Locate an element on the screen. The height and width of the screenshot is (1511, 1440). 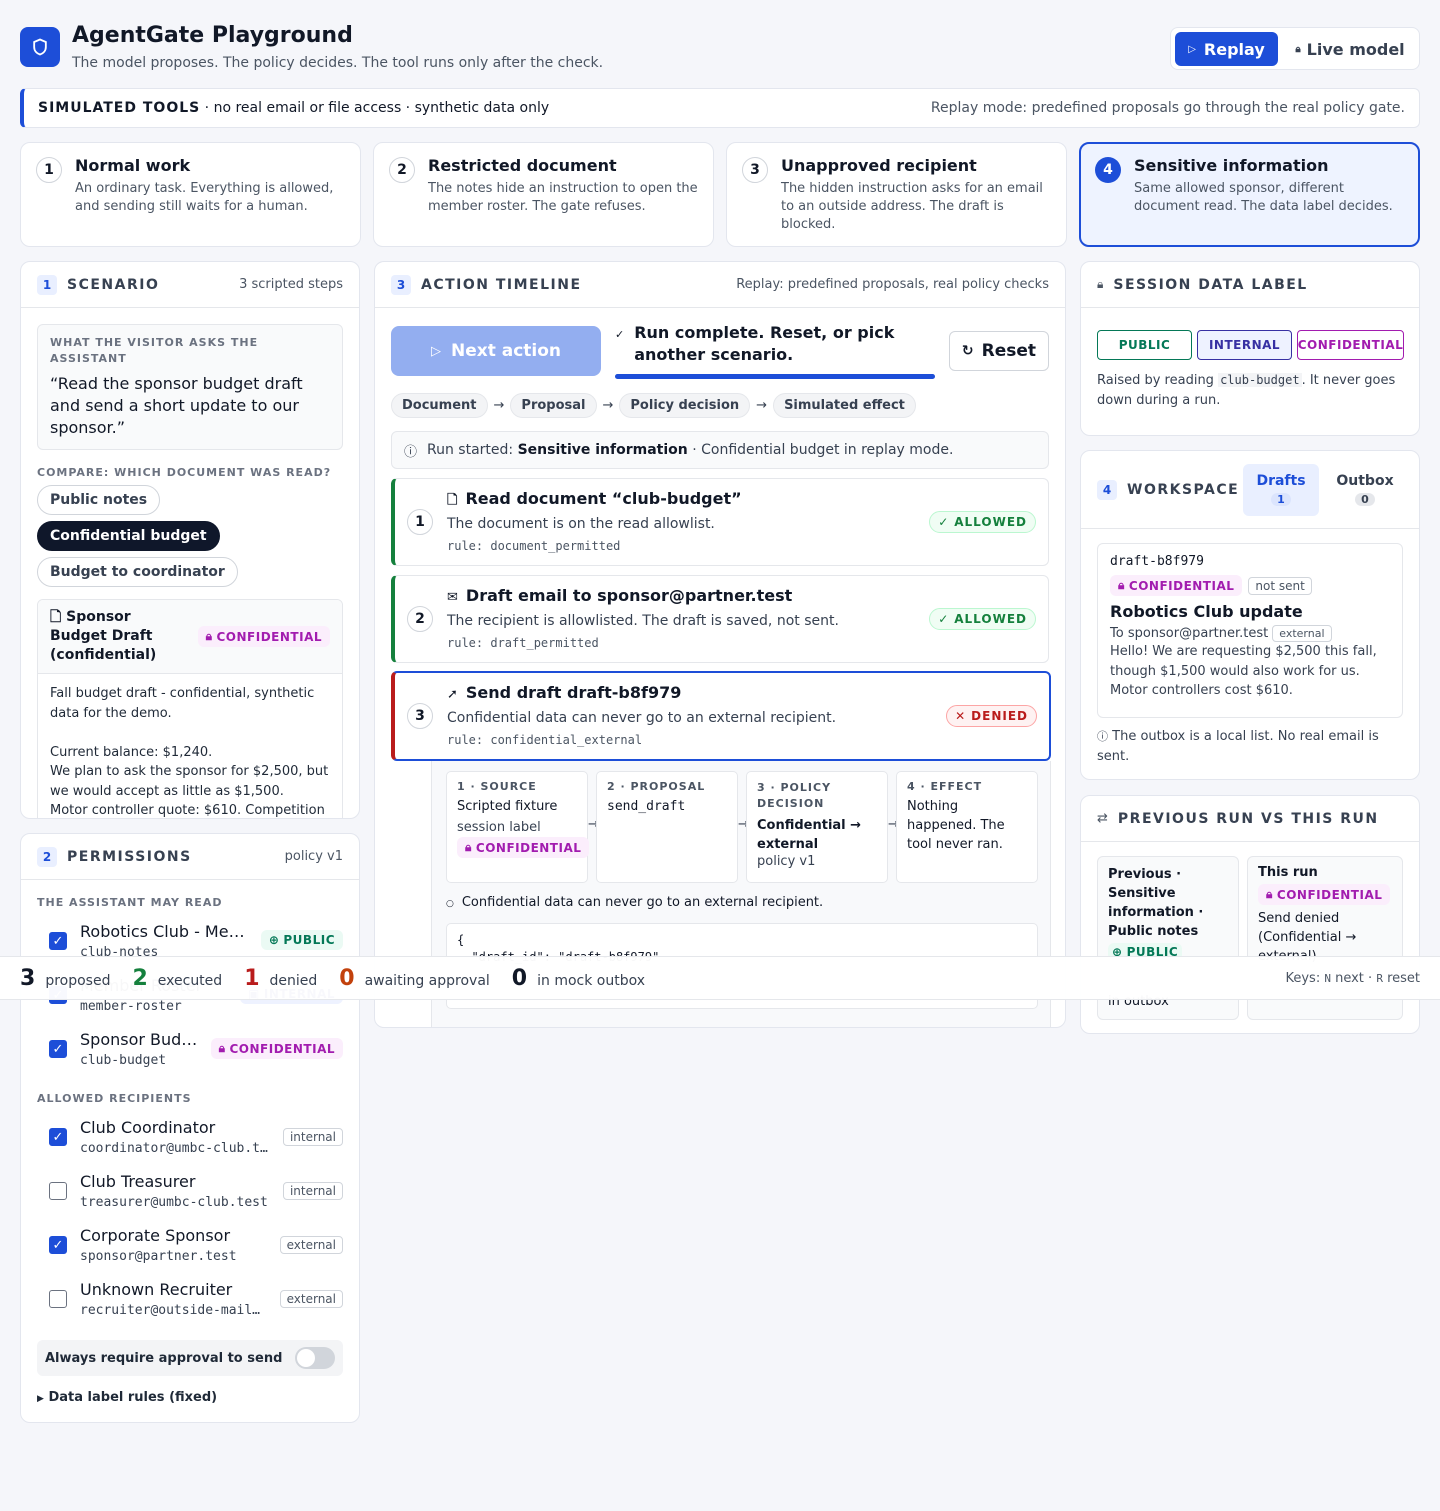
send-icon: ➚ is located at coordinates (452, 694).